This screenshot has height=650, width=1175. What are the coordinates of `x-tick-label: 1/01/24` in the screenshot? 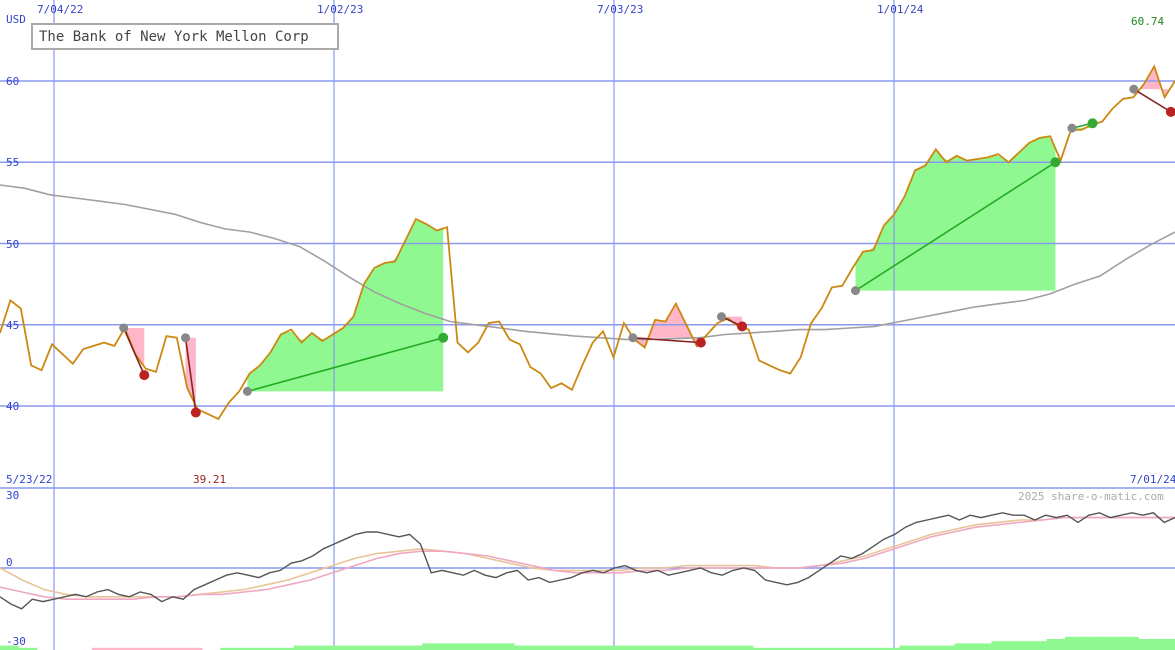 It's located at (900, 9).